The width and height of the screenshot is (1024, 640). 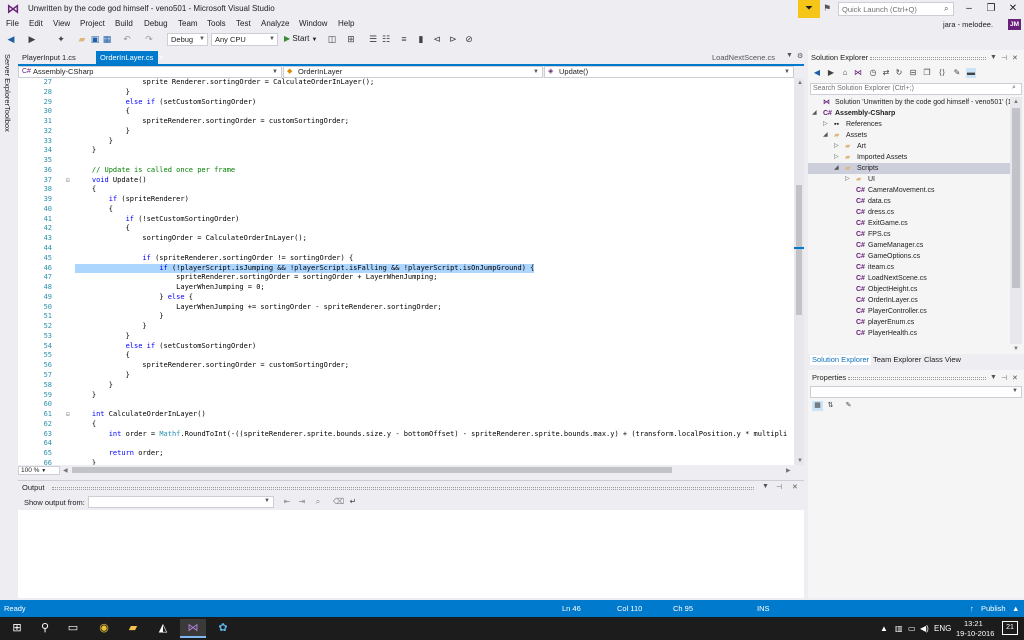 I want to click on menu-project: Project, so click(x=92, y=23).